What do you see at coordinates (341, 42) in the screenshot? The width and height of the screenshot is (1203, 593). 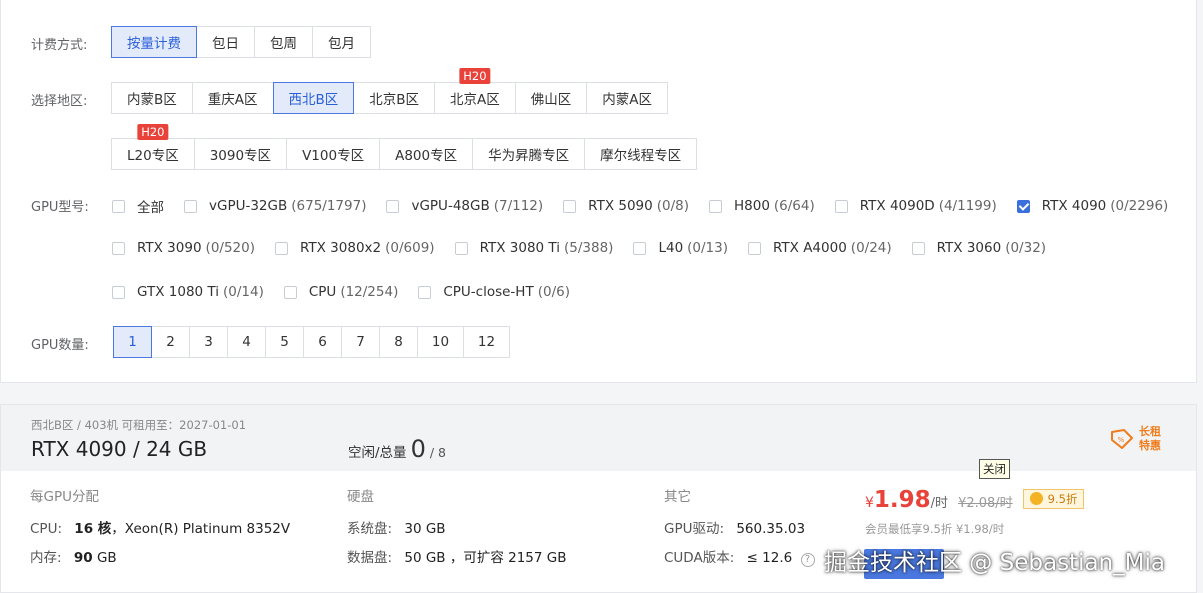 I see `billing-option-monthly: 包月` at bounding box center [341, 42].